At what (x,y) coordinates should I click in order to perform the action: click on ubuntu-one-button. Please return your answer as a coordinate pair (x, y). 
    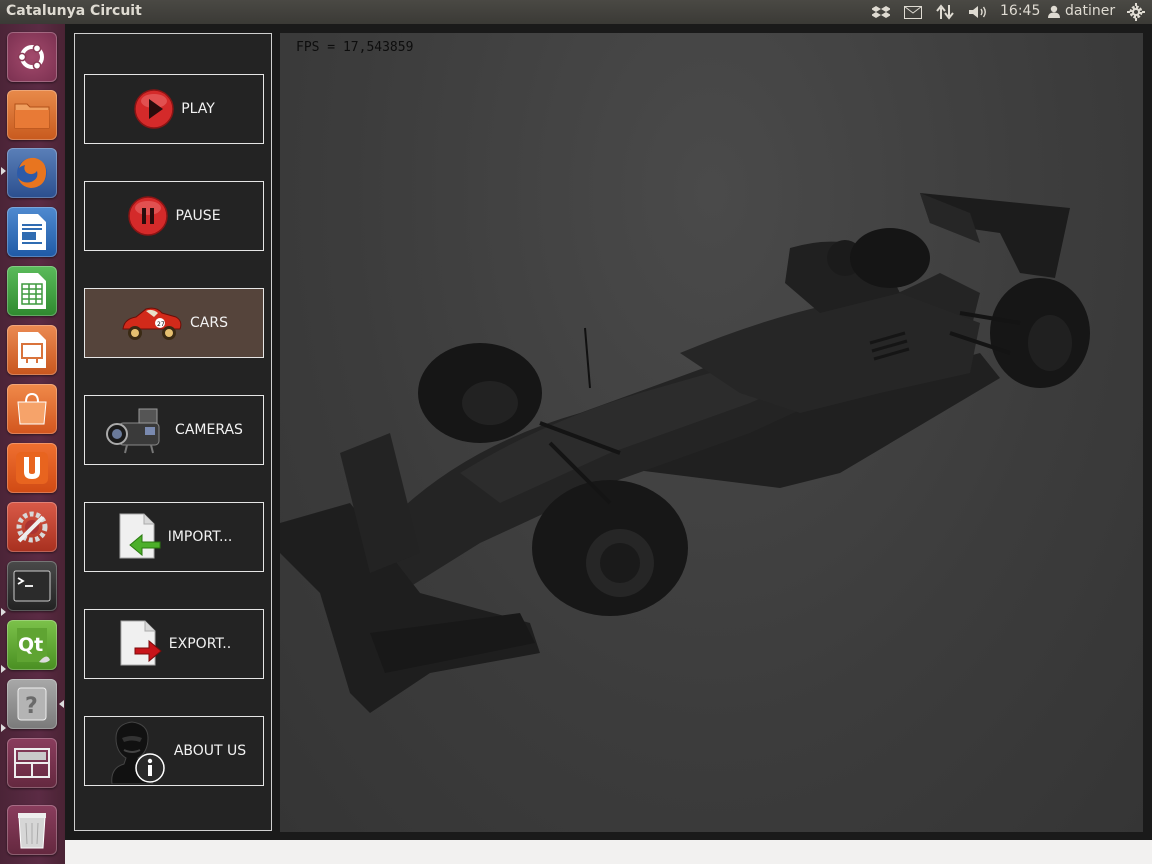
    Looking at the image, I should click on (32, 468).